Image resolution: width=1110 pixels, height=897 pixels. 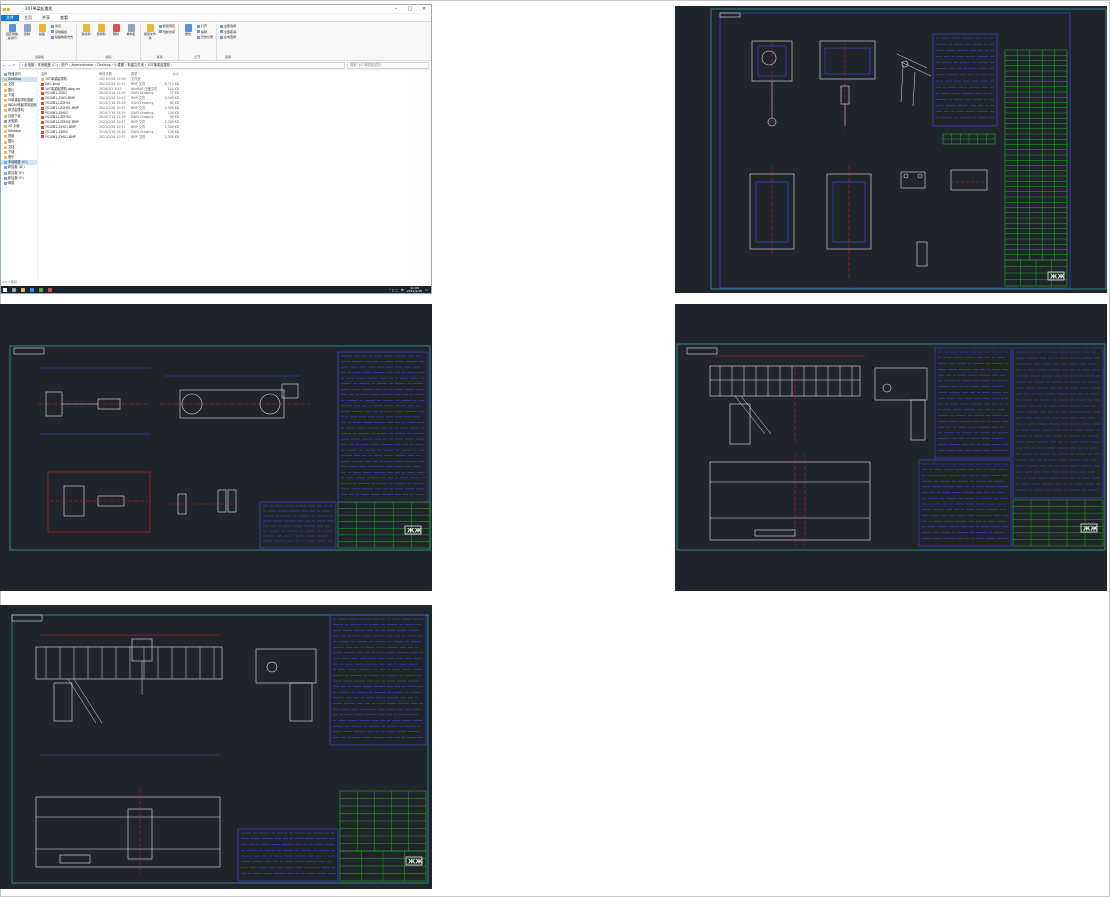 What do you see at coordinates (12, 28) in the screenshot?
I see `pin-icon` at bounding box center [12, 28].